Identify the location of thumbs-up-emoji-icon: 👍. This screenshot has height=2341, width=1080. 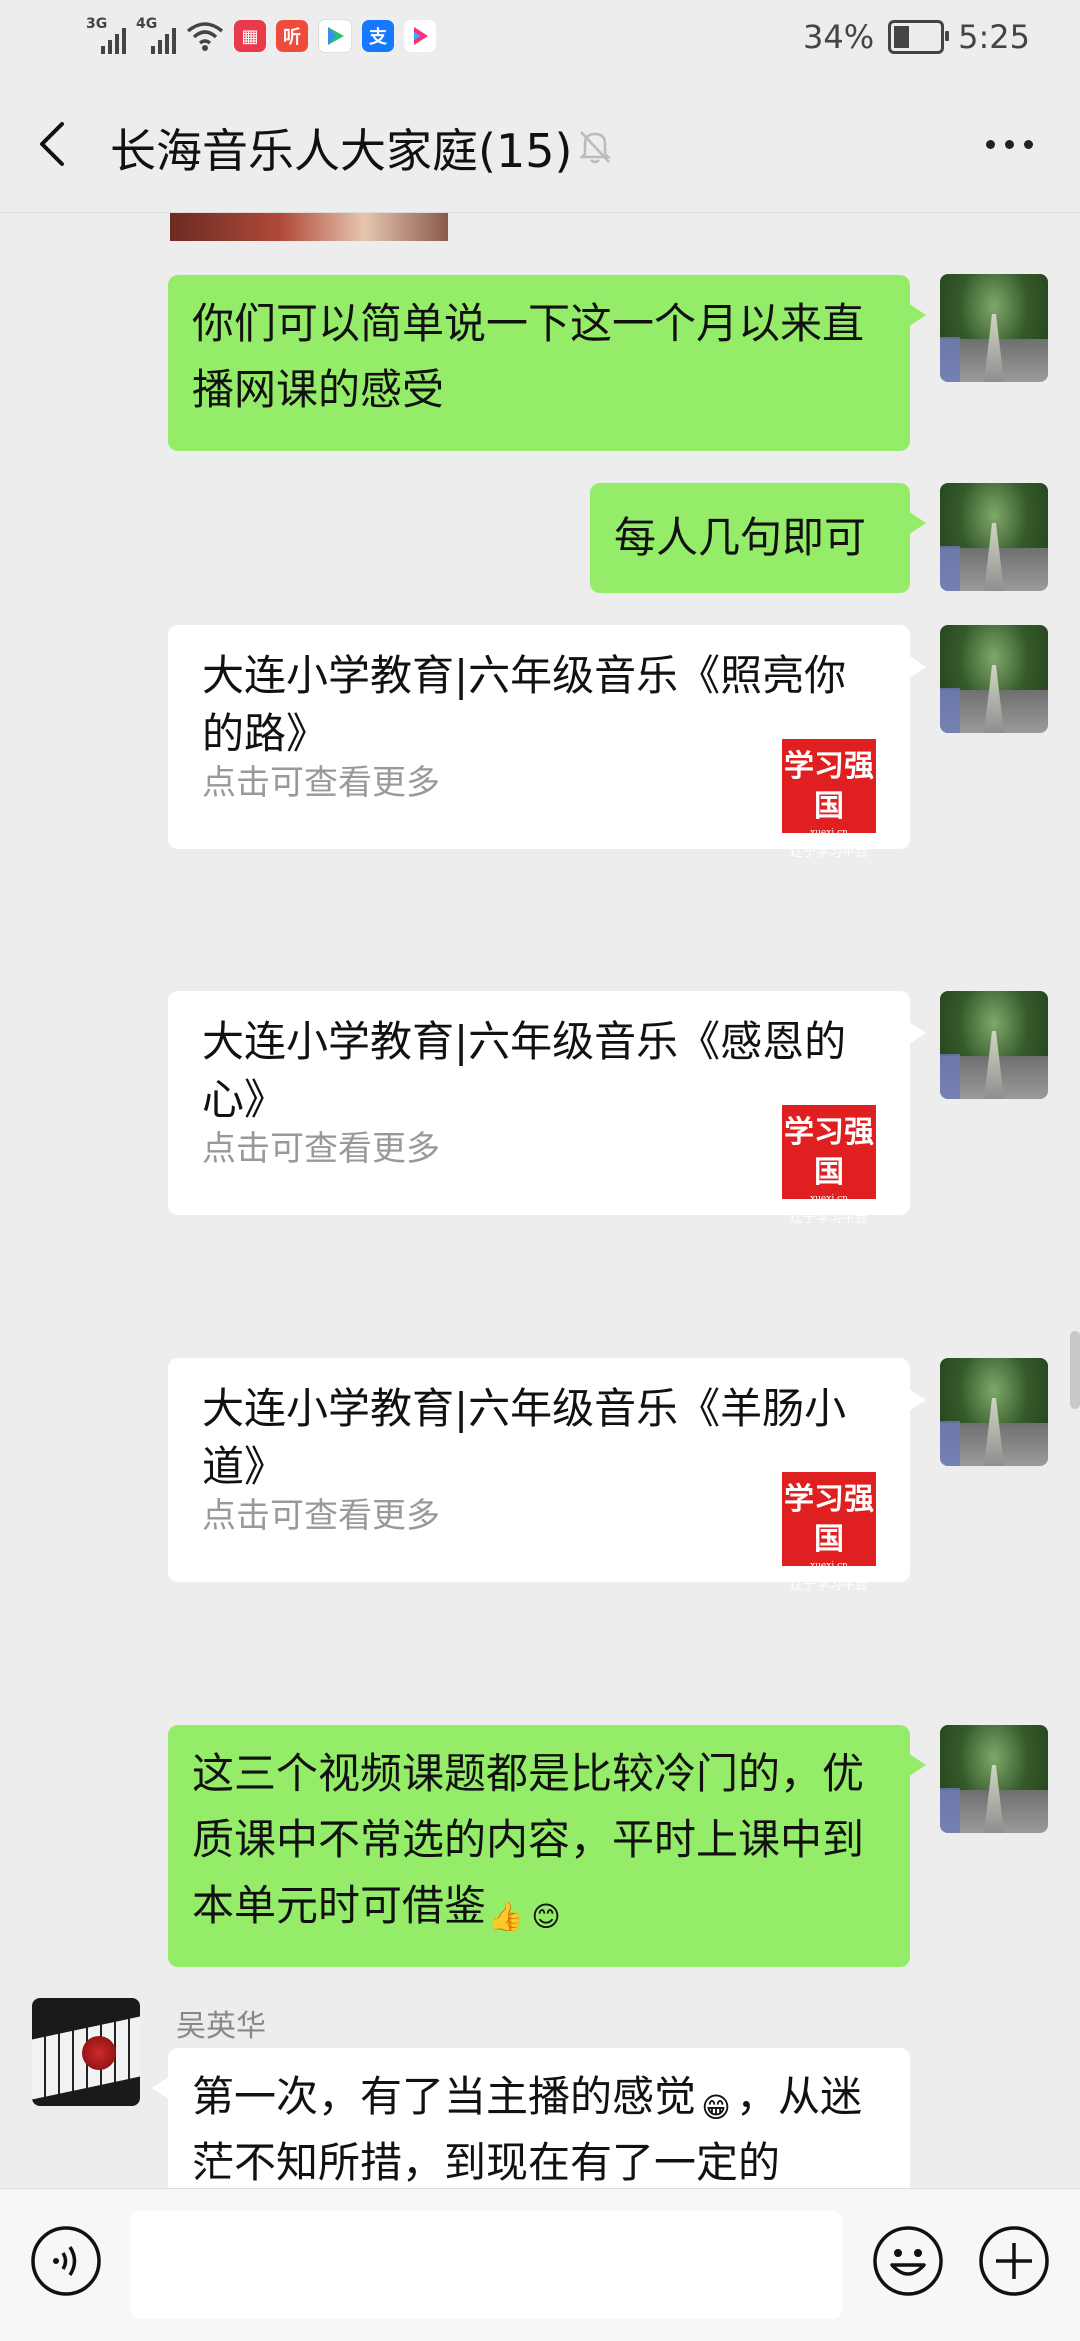
(506, 1916).